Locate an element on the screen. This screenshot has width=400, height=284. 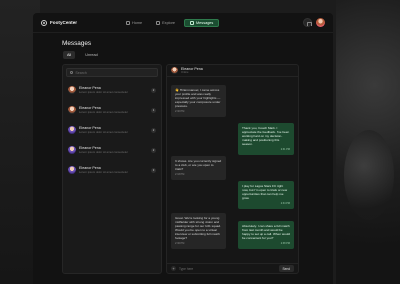
search-box is located at coordinates (112, 72).